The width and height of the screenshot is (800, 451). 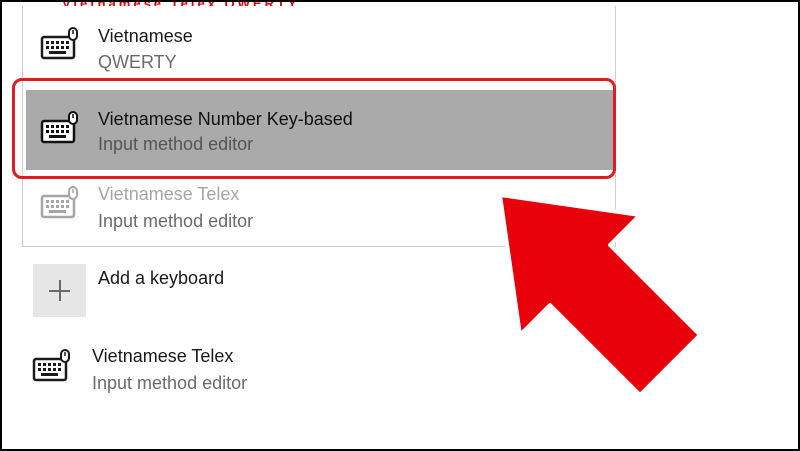 What do you see at coordinates (600, 295) in the screenshot?
I see `red-arrow-annotation` at bounding box center [600, 295].